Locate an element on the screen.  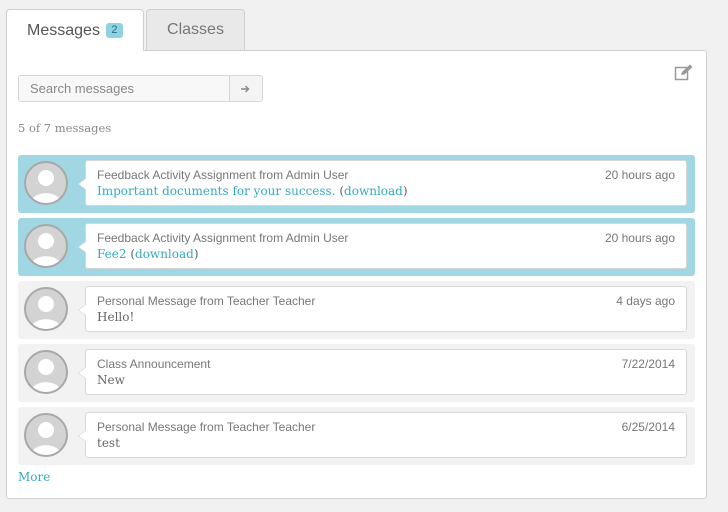
message-time: 7/22/2014 is located at coordinates (648, 364).